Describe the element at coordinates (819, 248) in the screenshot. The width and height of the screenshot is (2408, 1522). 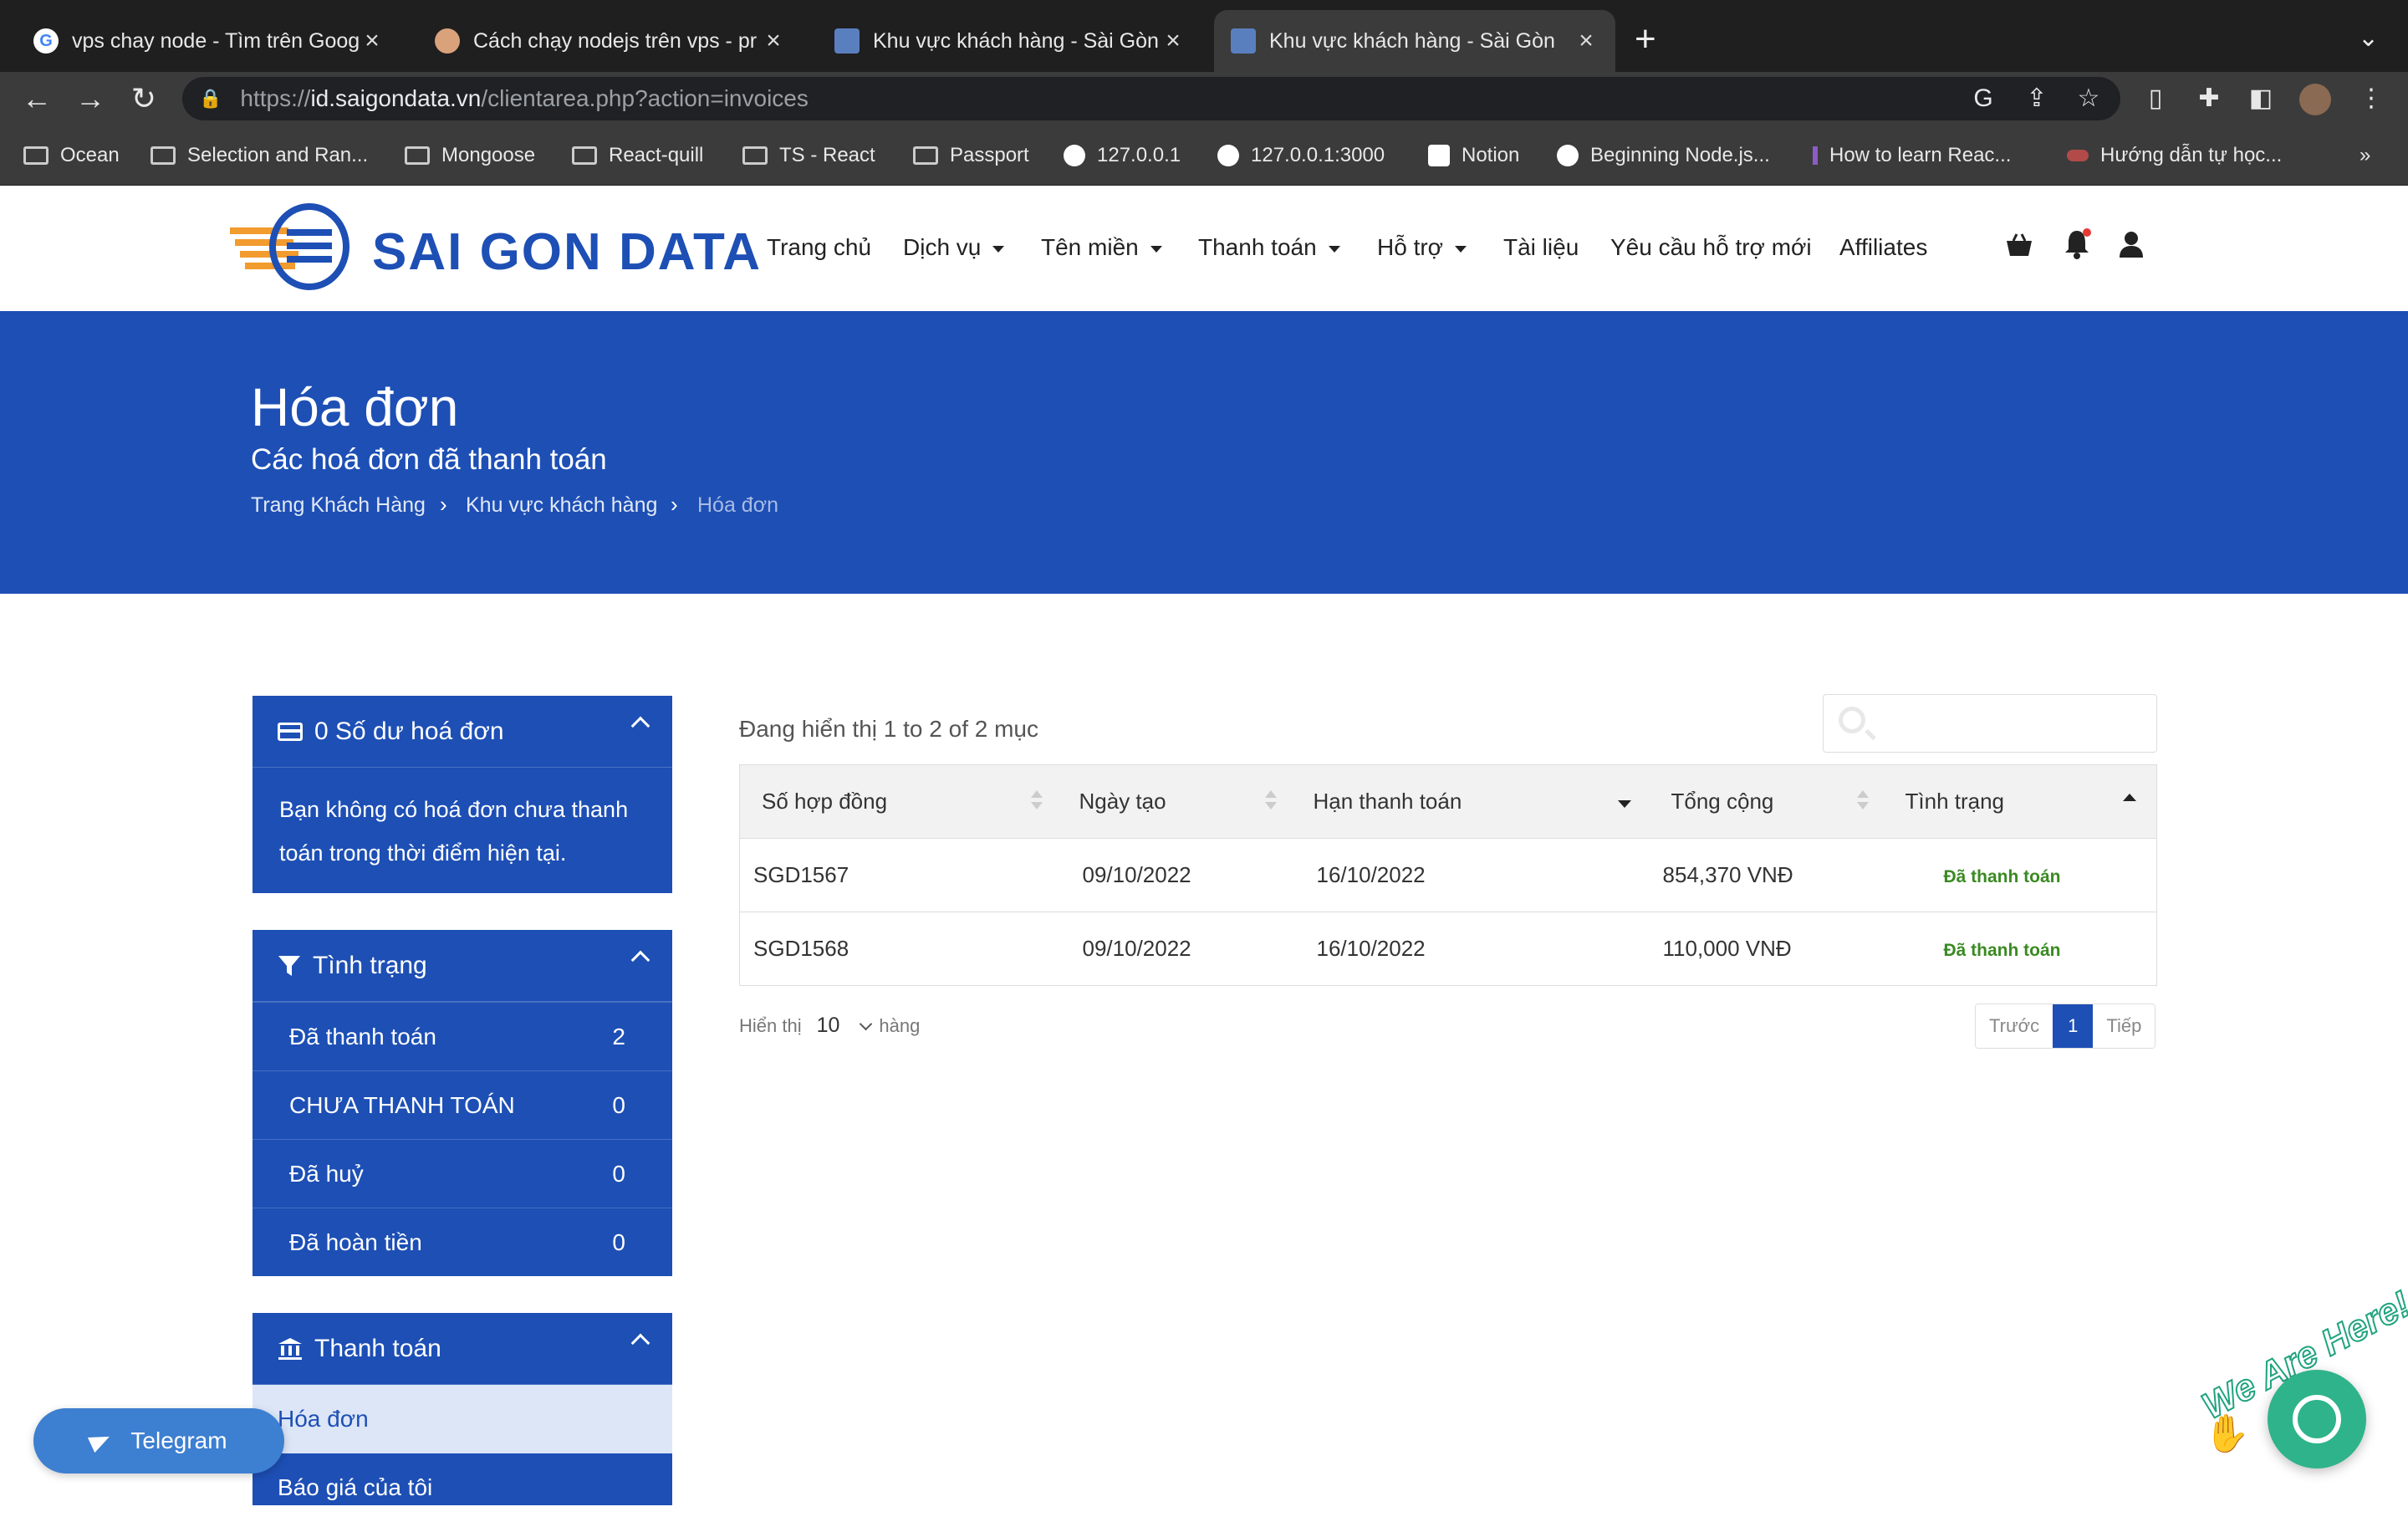
I see `nav-trang-chu: Trang chủ` at that location.